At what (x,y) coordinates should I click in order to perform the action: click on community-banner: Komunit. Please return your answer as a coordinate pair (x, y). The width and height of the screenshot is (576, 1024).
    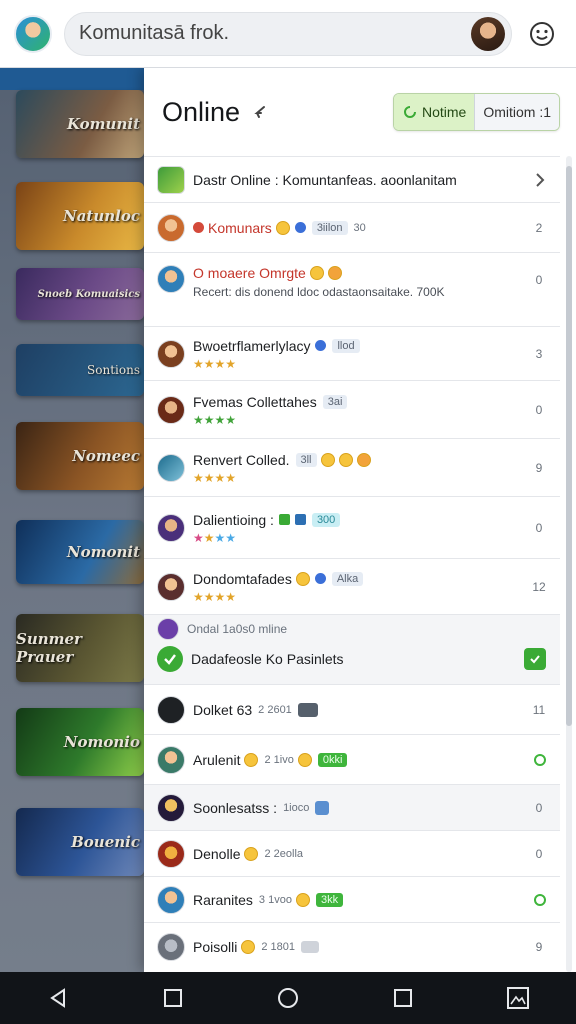
    Looking at the image, I should click on (80, 124).